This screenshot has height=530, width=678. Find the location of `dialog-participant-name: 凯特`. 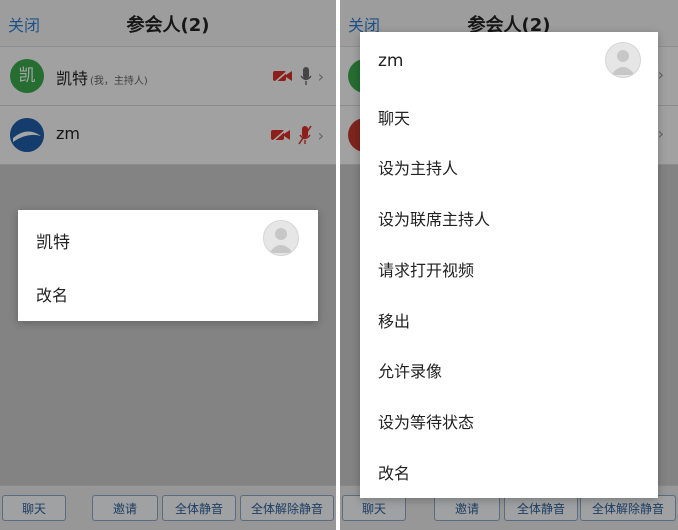

dialog-participant-name: 凯特 is located at coordinates (53, 243).